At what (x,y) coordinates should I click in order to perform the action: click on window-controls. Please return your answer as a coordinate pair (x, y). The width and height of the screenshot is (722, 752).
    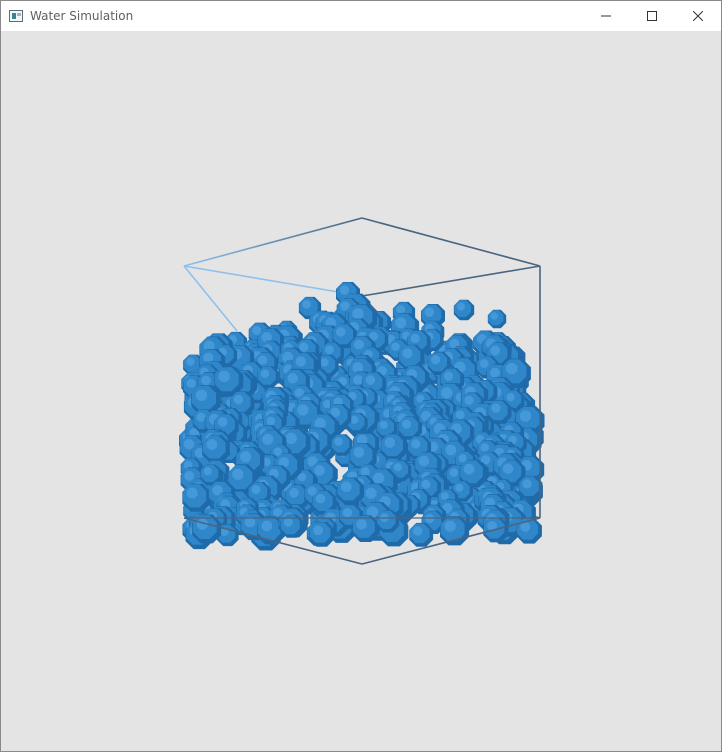
    Looking at the image, I should click on (652, 16).